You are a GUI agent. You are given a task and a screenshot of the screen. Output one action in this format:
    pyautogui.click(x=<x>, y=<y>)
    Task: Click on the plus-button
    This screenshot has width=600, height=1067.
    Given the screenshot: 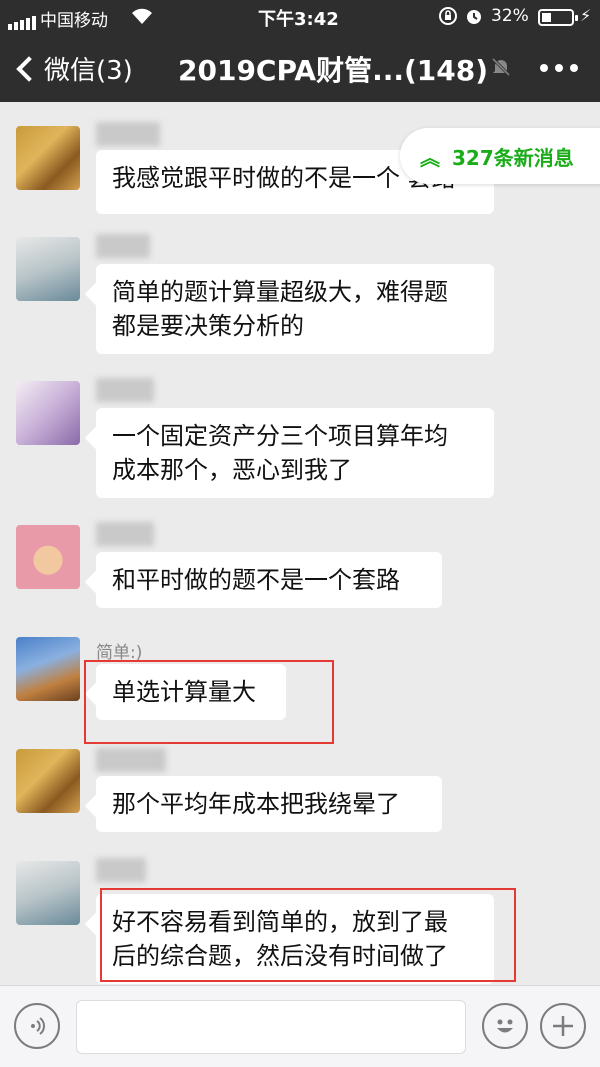 What is the action you would take?
    pyautogui.click(x=563, y=1026)
    